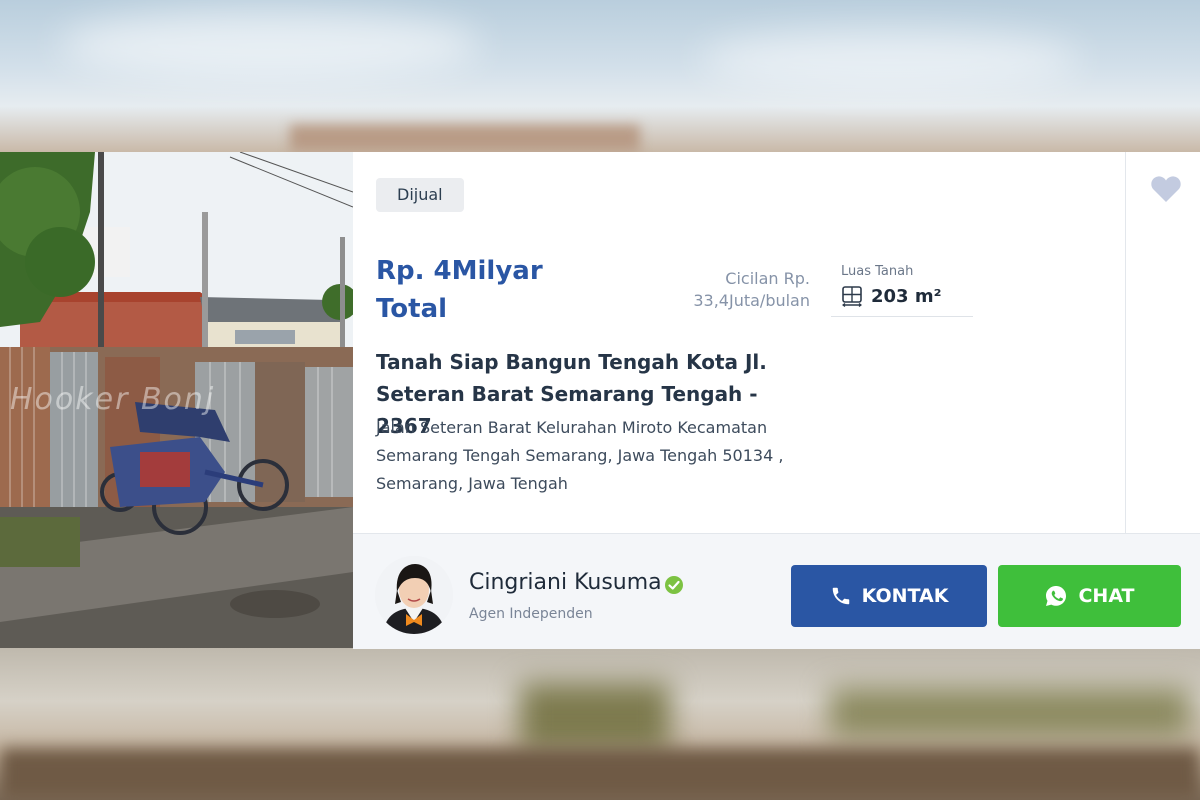 The width and height of the screenshot is (1200, 800). I want to click on avatar, so click(414, 595).